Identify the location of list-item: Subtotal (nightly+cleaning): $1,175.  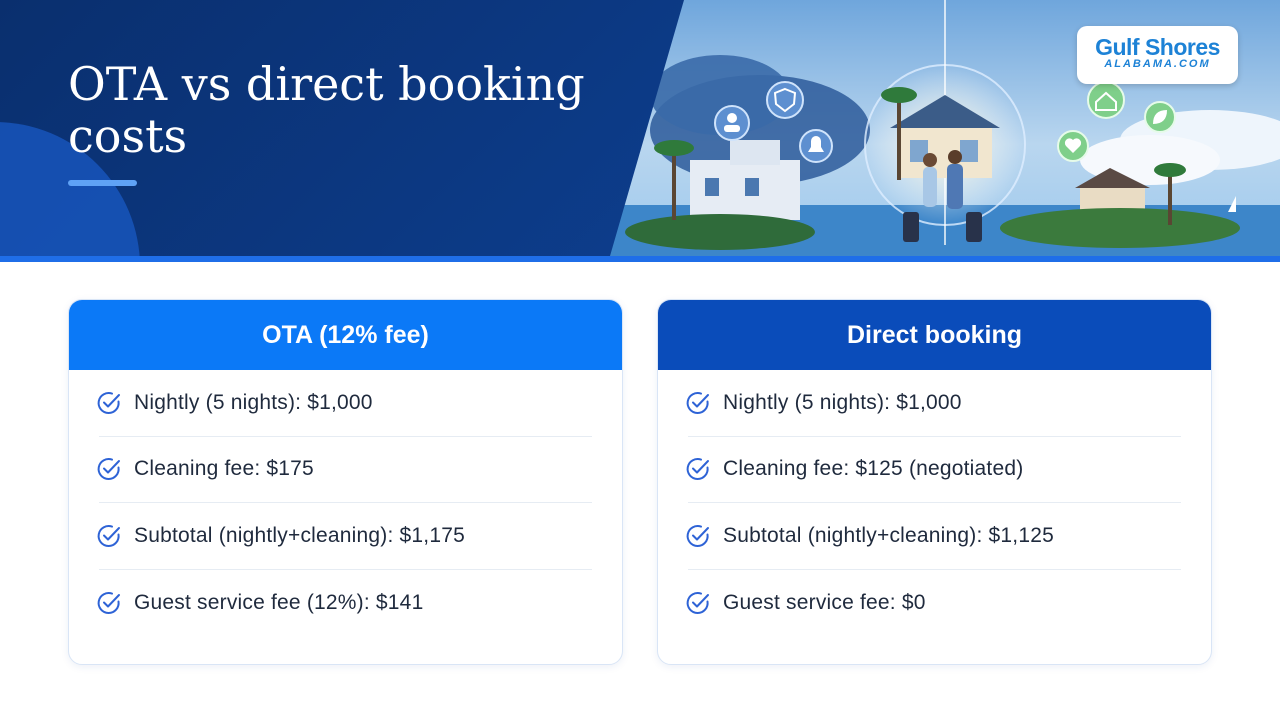
(344, 536).